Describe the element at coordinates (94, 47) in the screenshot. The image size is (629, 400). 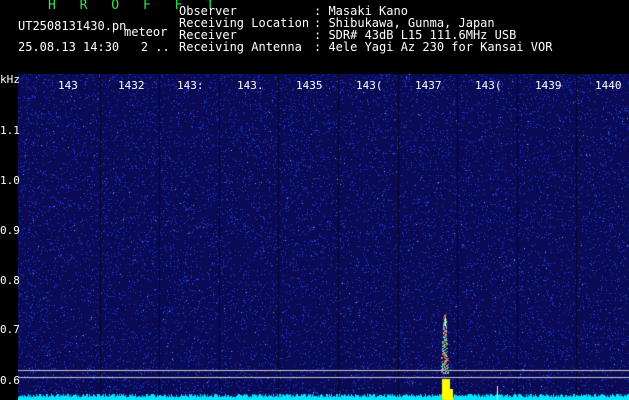
I see `timestamp: 25.08.13 14:30 2 ..` at that location.